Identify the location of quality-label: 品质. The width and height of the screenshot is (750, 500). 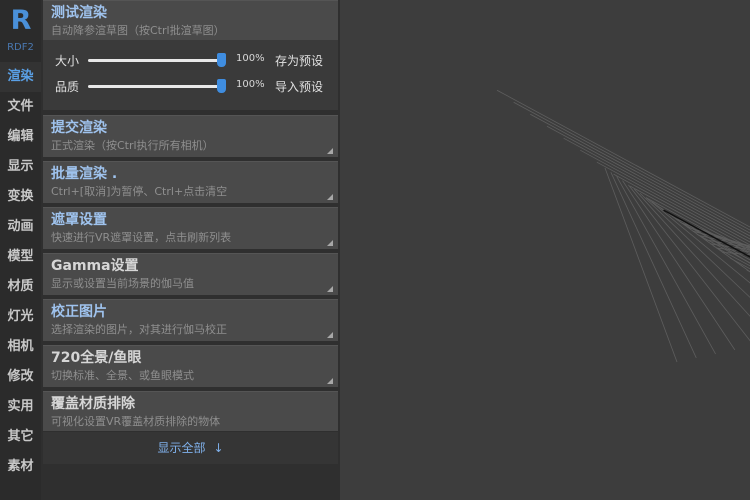
(67, 87).